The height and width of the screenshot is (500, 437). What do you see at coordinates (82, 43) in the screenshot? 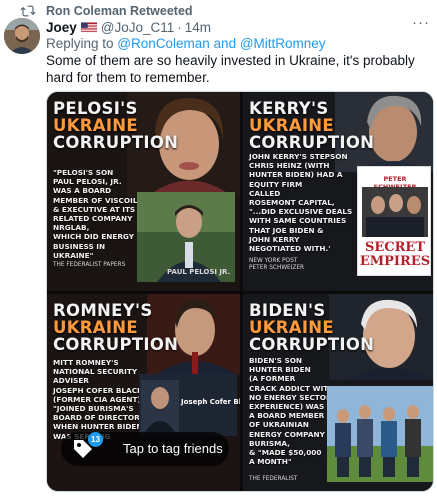
I see `replying-prefix: Replying to` at bounding box center [82, 43].